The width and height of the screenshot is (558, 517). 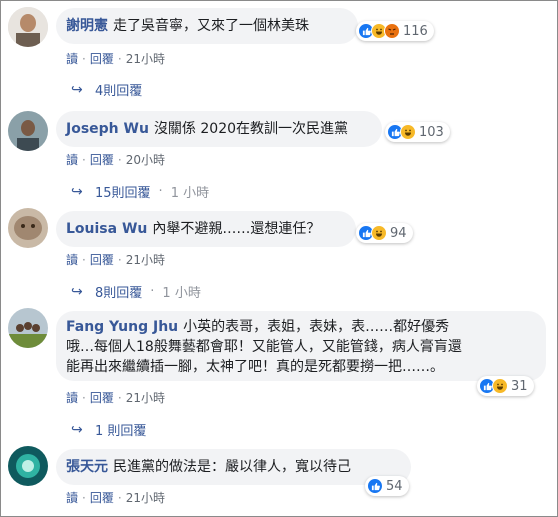 I want to click on reaction-count: 31, so click(x=519, y=386).